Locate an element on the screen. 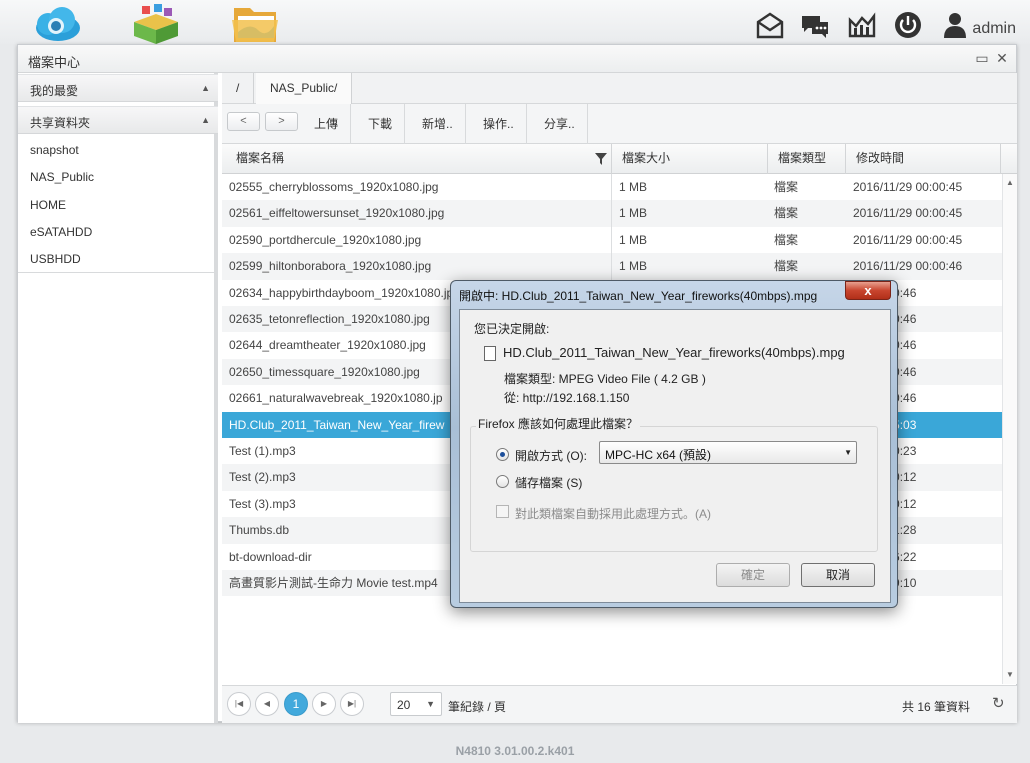 The width and height of the screenshot is (1030, 763). user-icon is located at coordinates (955, 25).